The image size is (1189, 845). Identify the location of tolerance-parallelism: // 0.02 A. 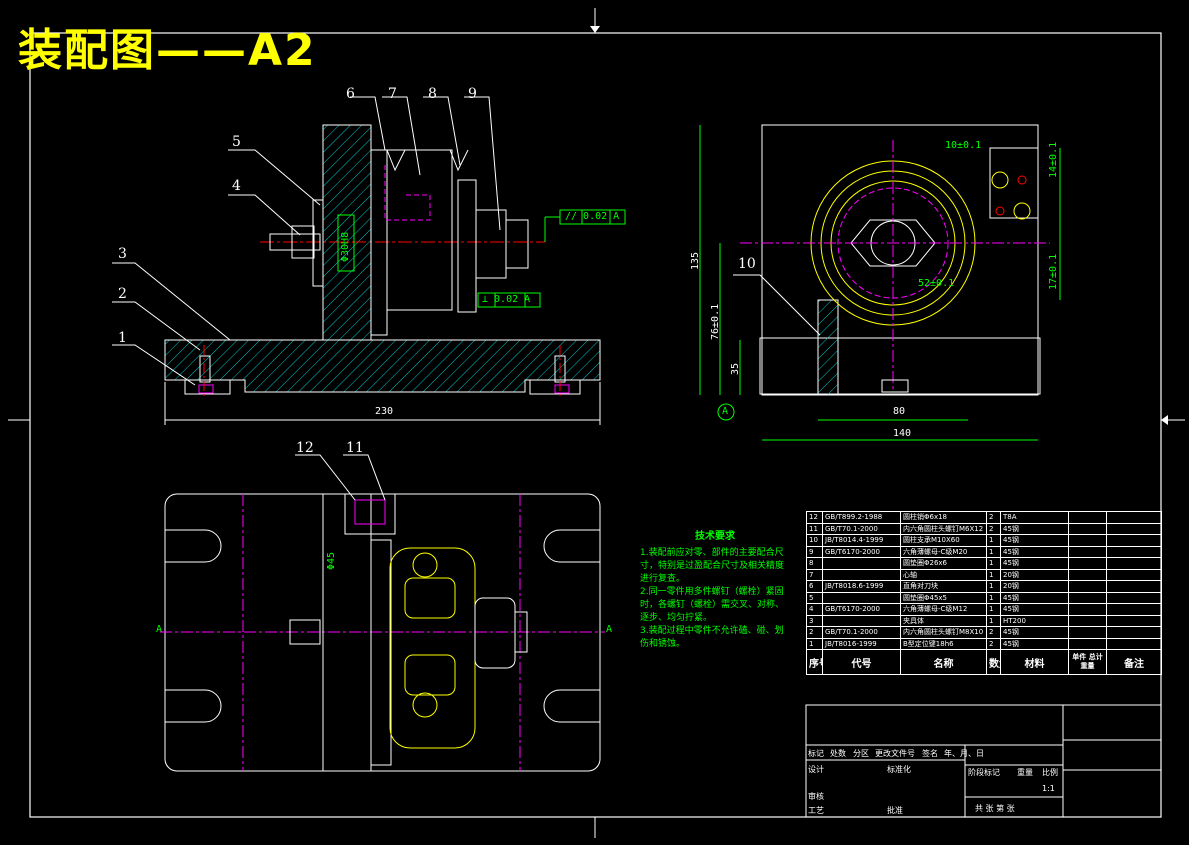
(592, 216).